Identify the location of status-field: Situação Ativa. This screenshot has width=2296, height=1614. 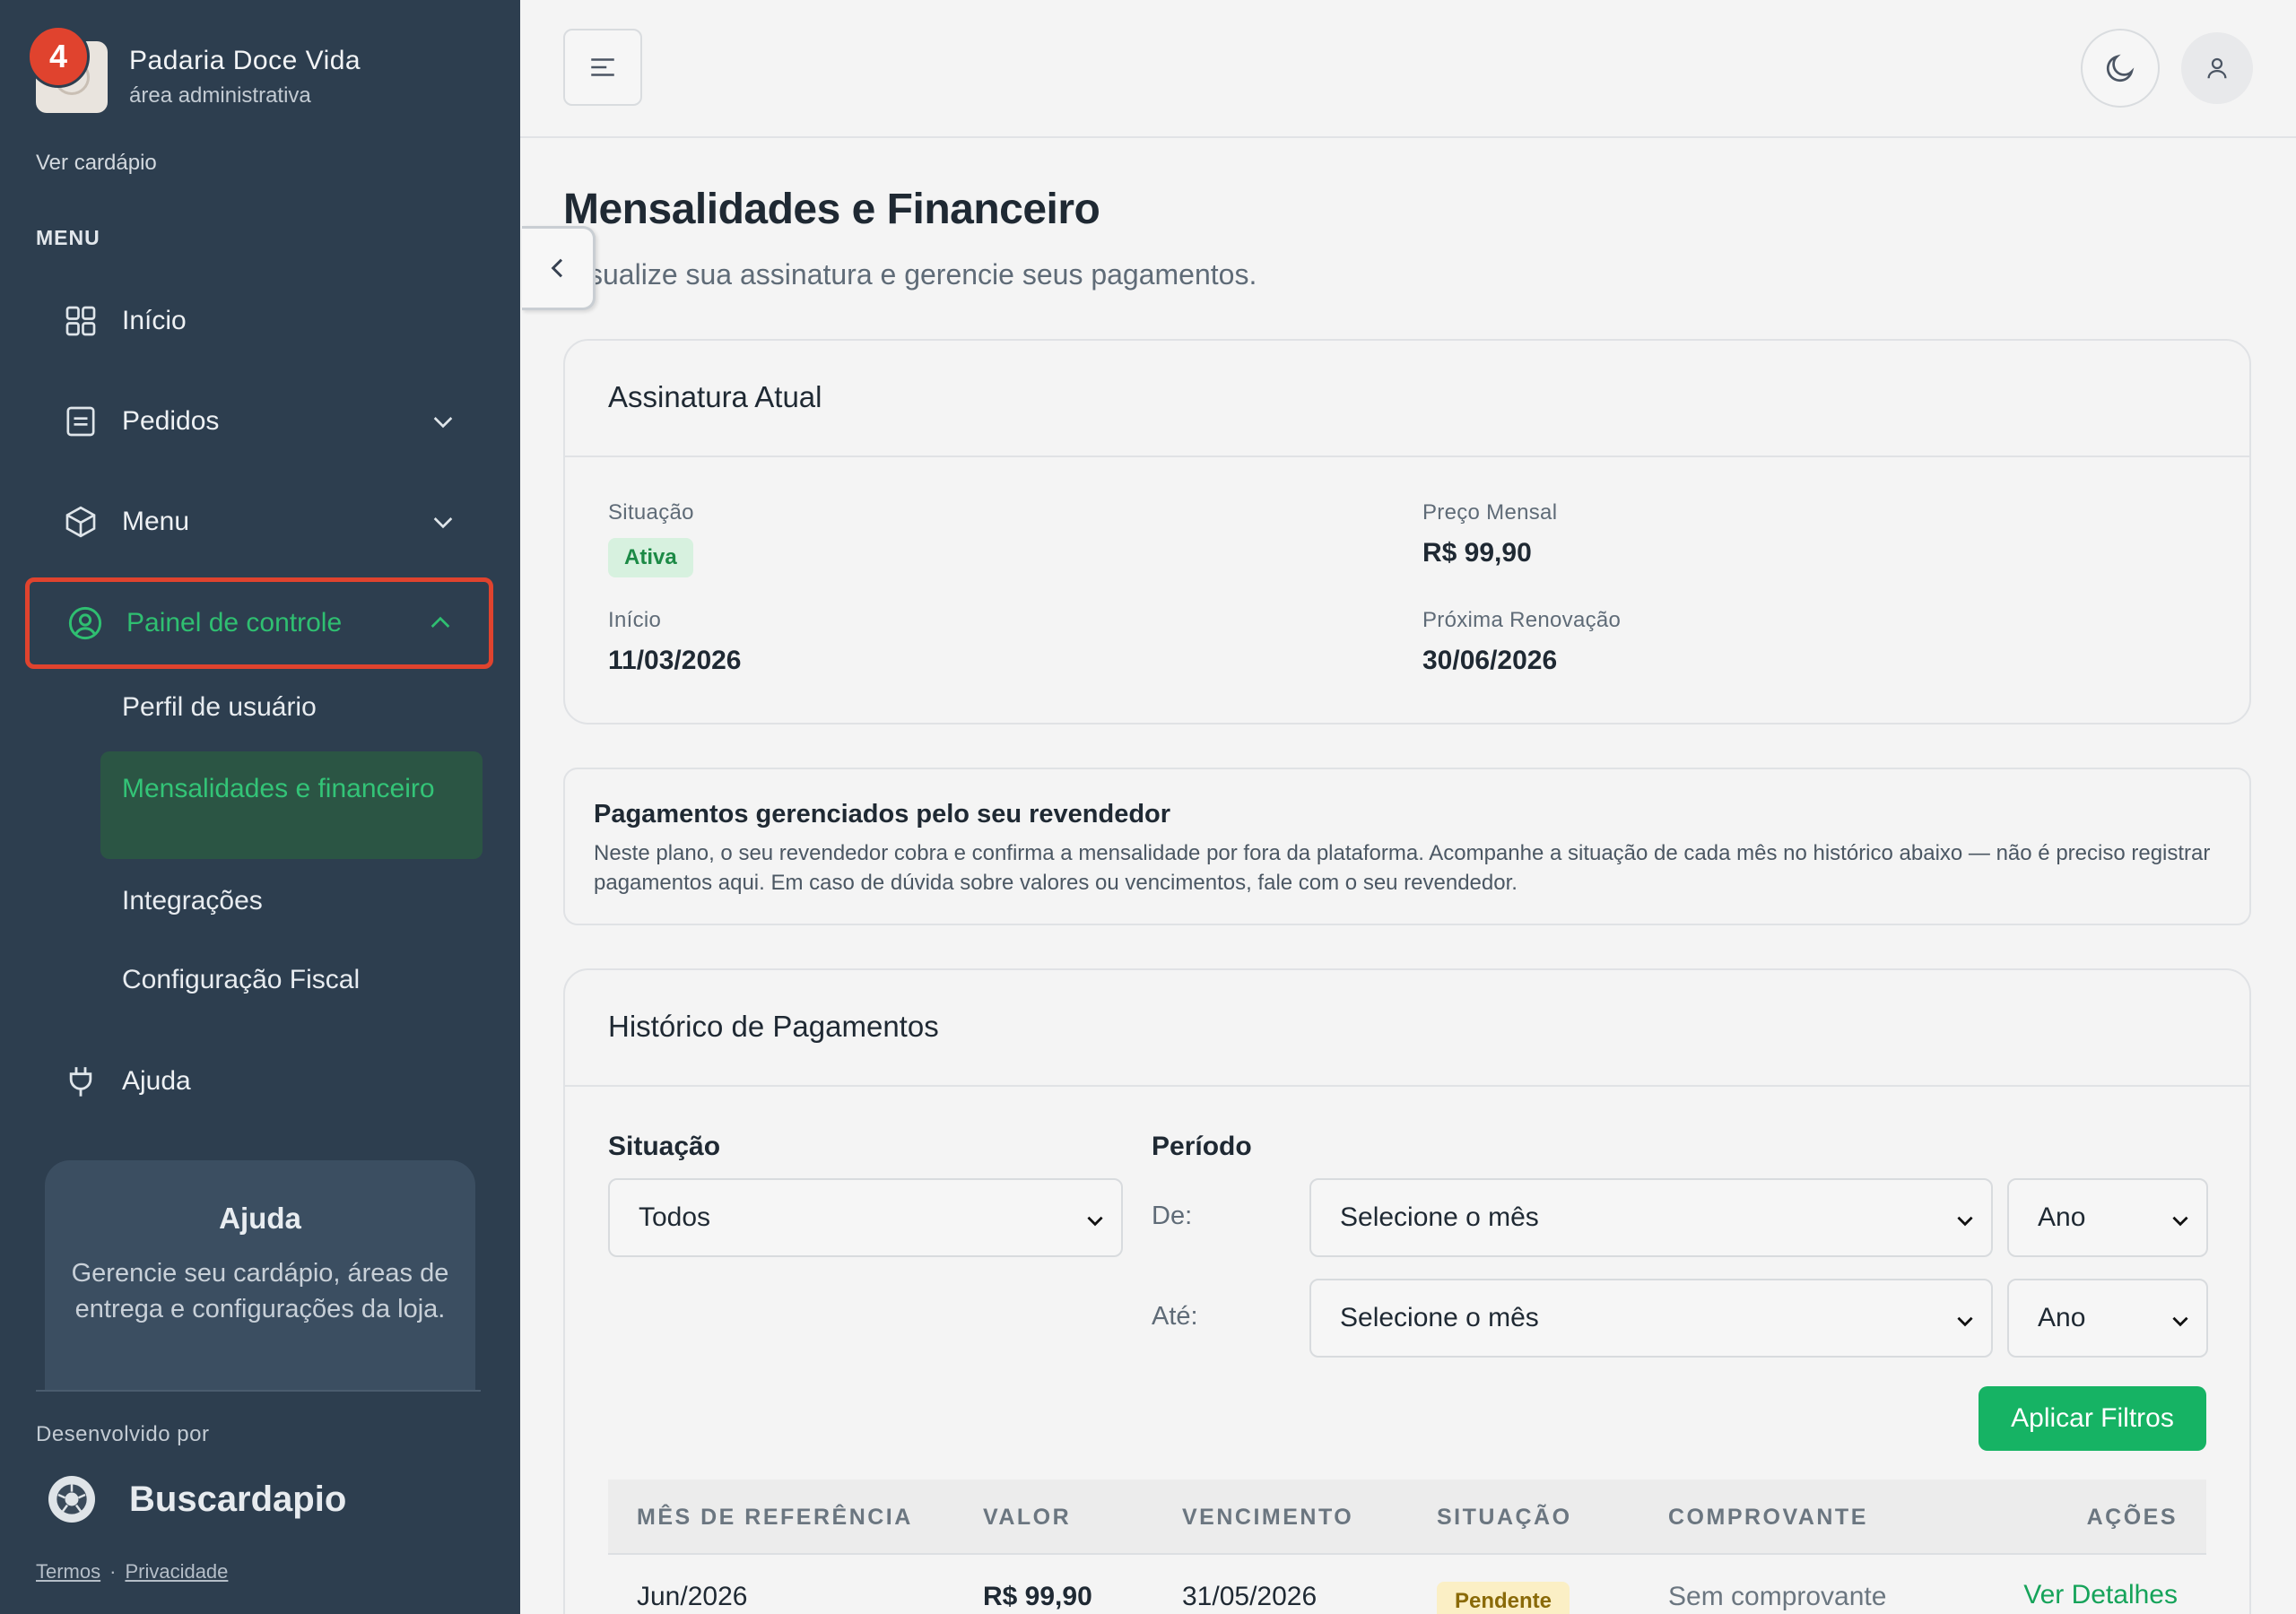
(651, 538).